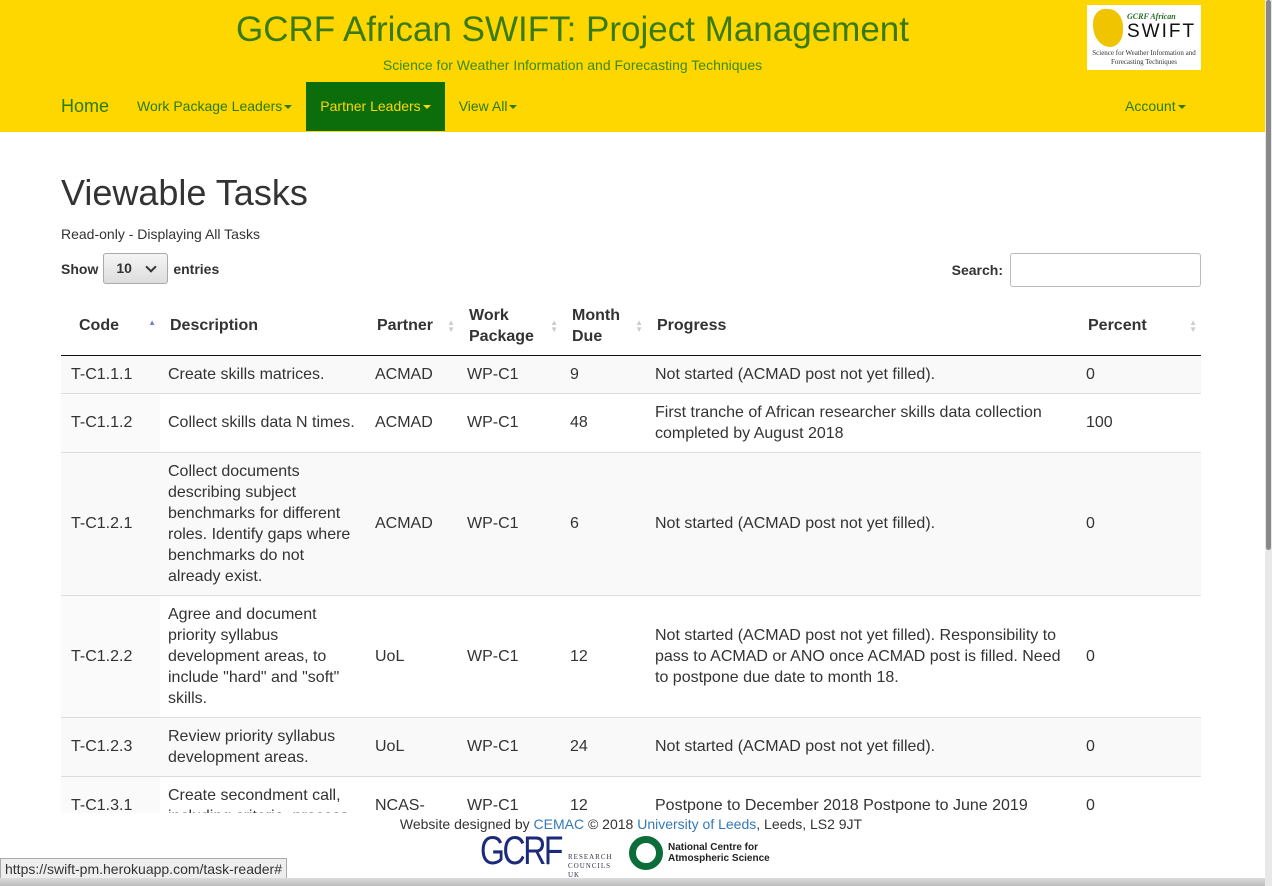  What do you see at coordinates (210, 106) in the screenshot?
I see `nav-label: Work Package Leaders` at bounding box center [210, 106].